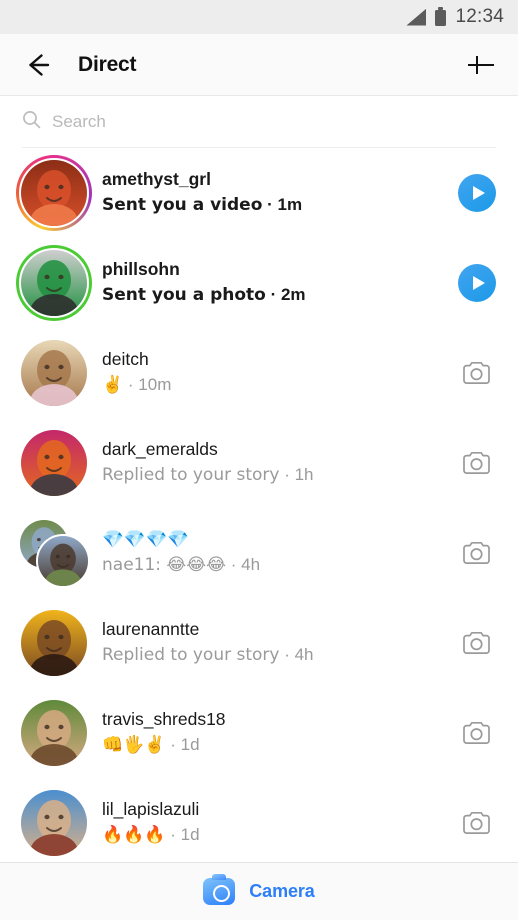 This screenshot has height=920, width=518. I want to click on thread-row: travis_shreds18 👊🖐️✌️ · 1d, so click(259, 733).